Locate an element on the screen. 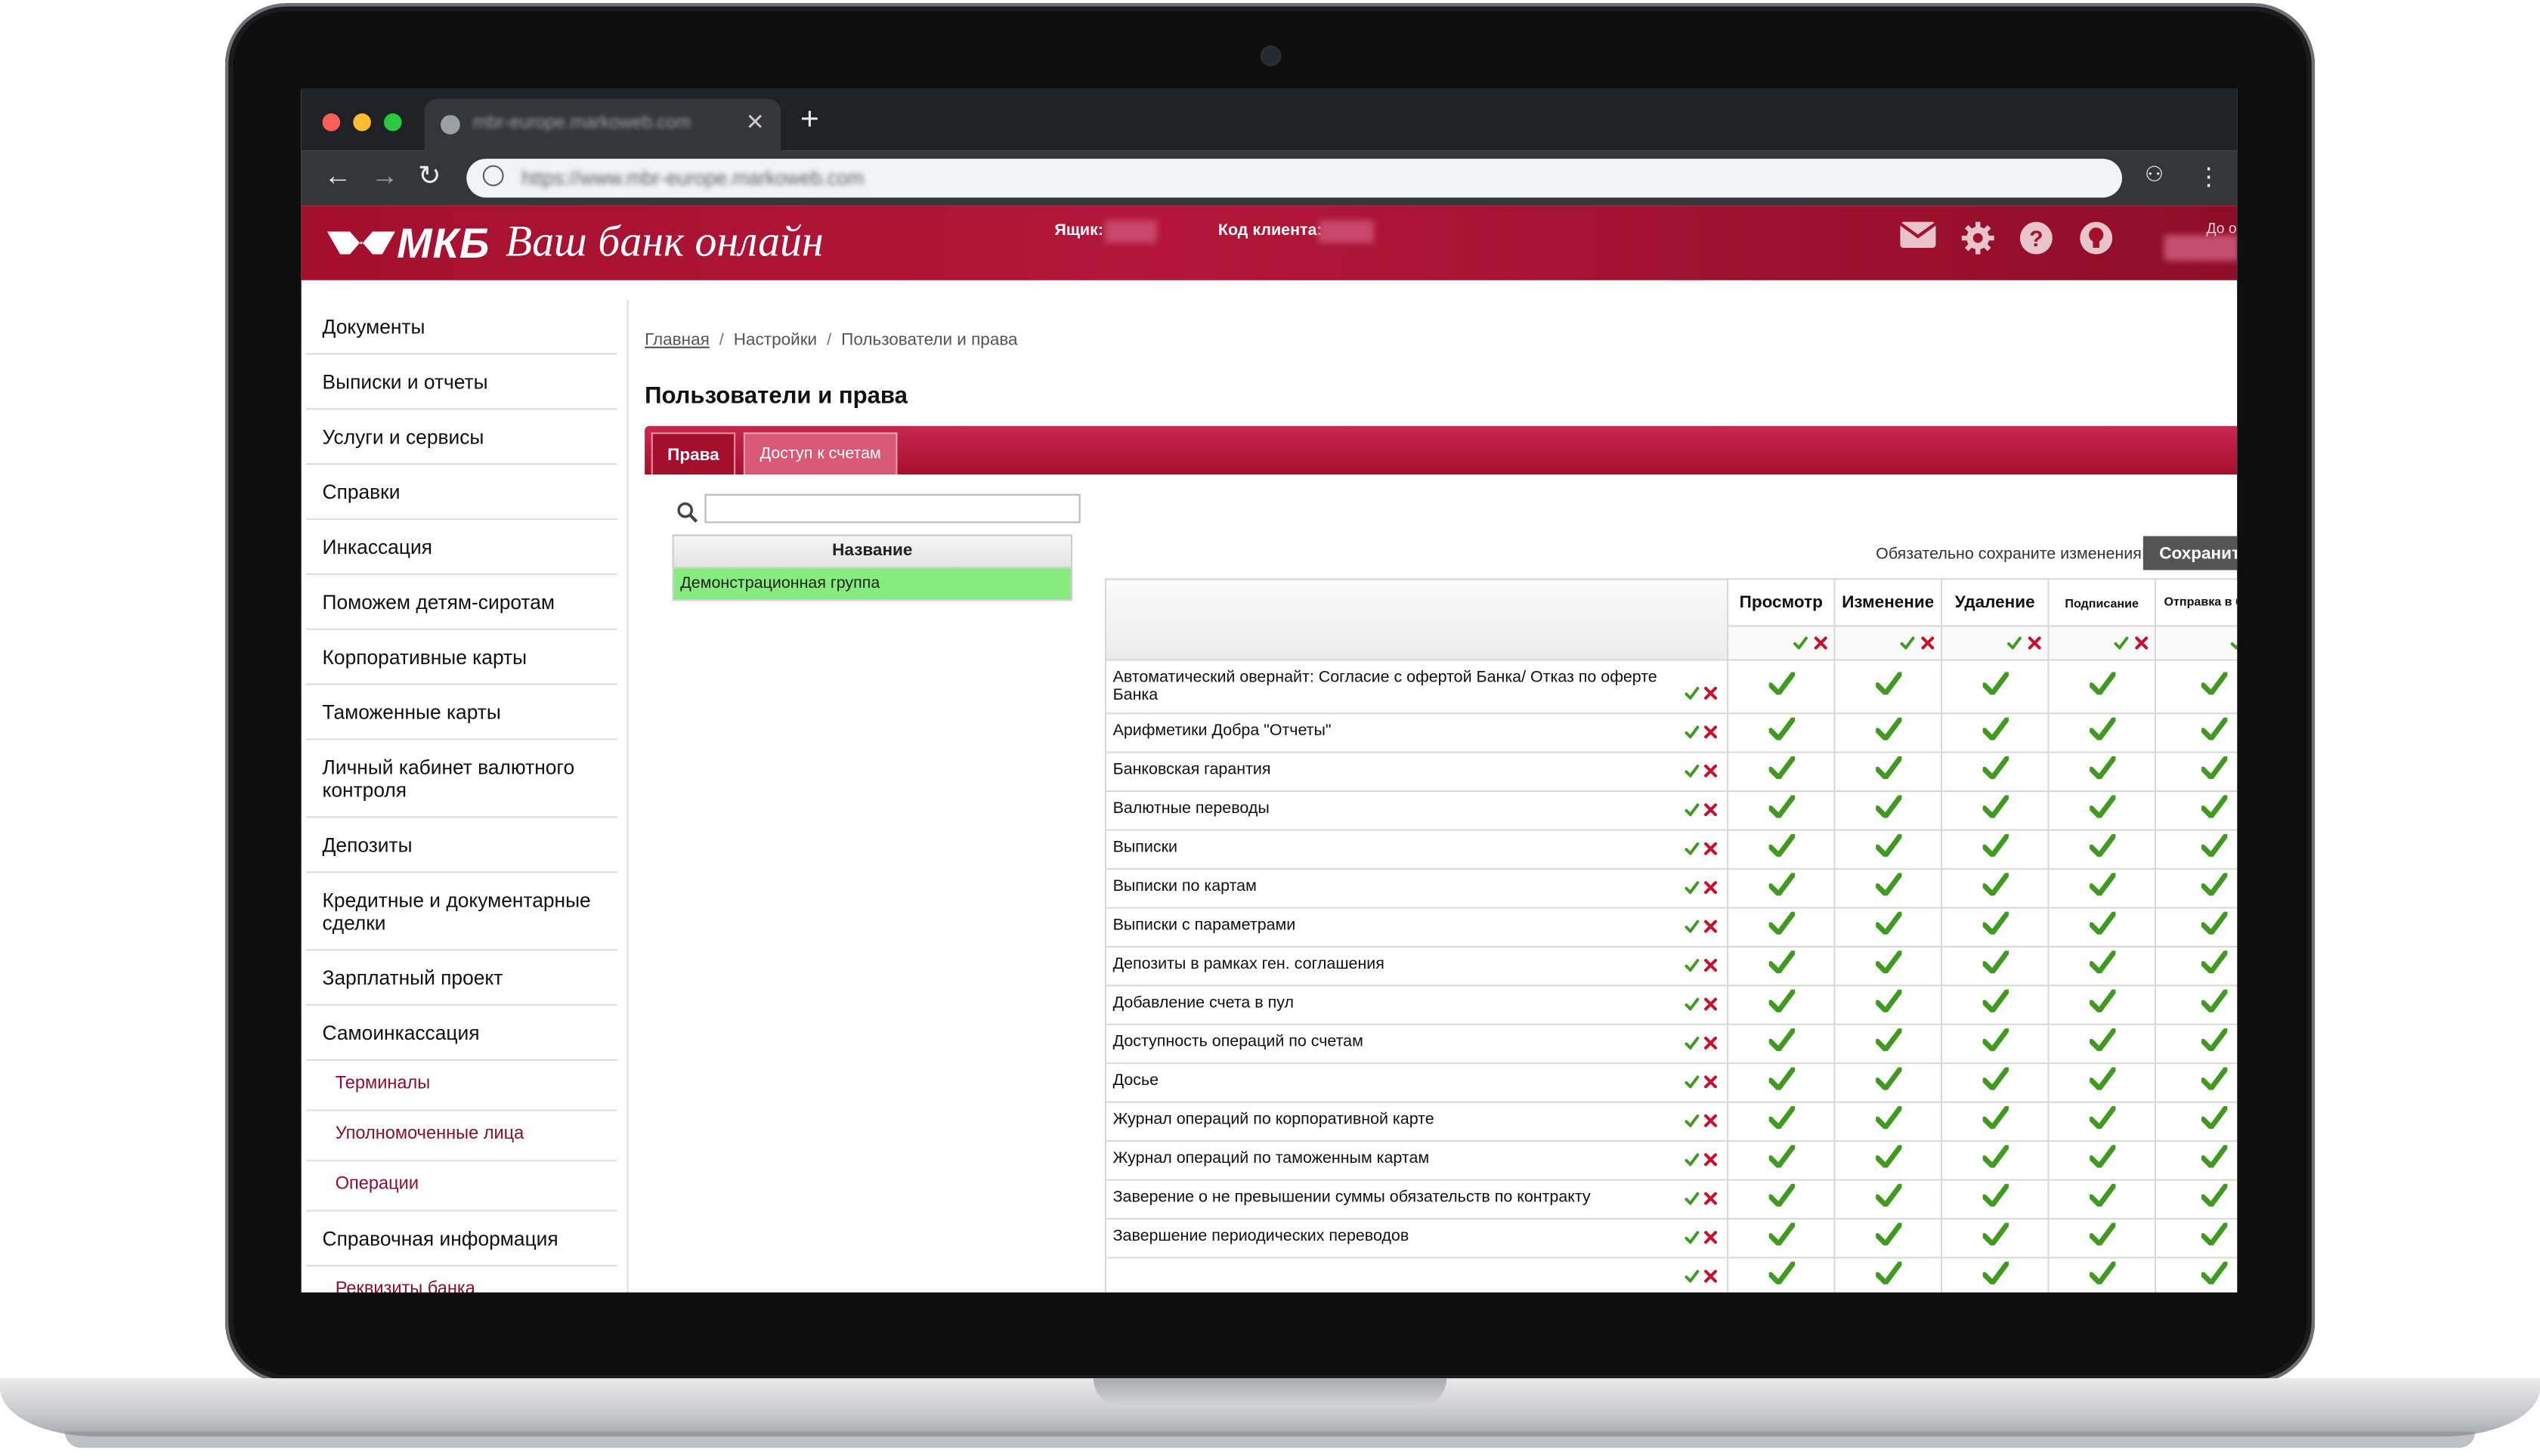 This screenshot has height=1456, width=2540. sidebar-subitem: Уполномоченные лица is located at coordinates (461, 1136).